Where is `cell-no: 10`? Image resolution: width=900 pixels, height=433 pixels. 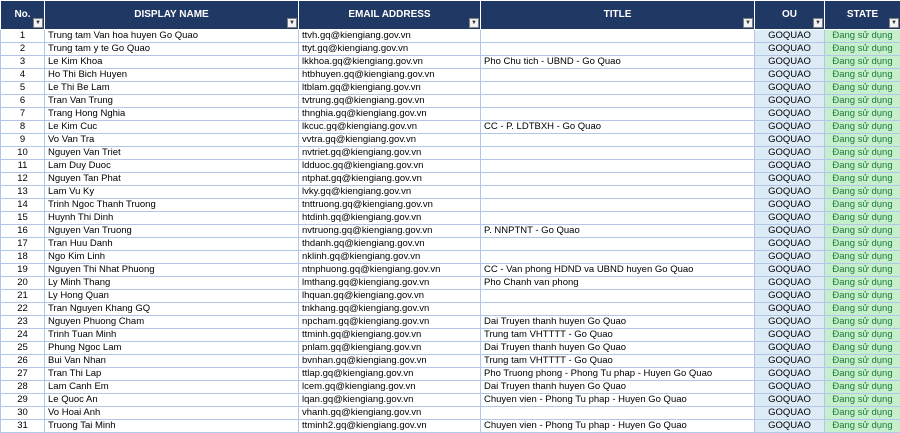
cell-no: 10 is located at coordinates (23, 153).